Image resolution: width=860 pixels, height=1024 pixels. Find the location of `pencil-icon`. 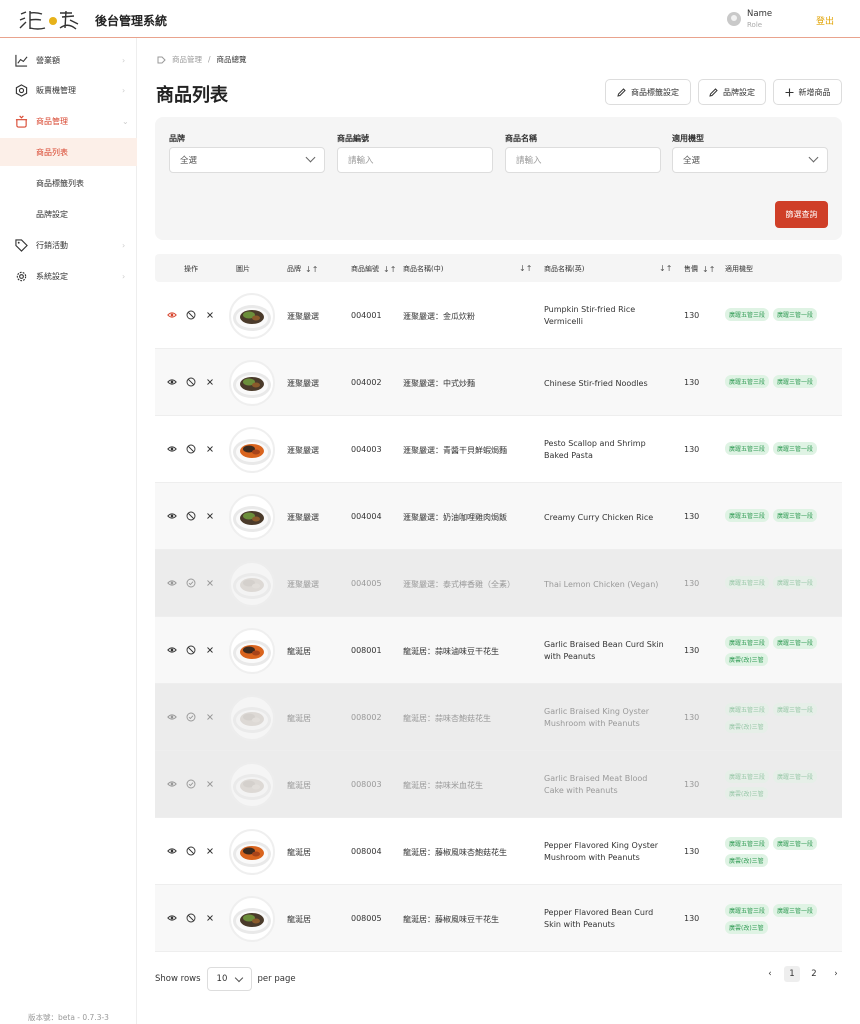

pencil-icon is located at coordinates (713, 92).